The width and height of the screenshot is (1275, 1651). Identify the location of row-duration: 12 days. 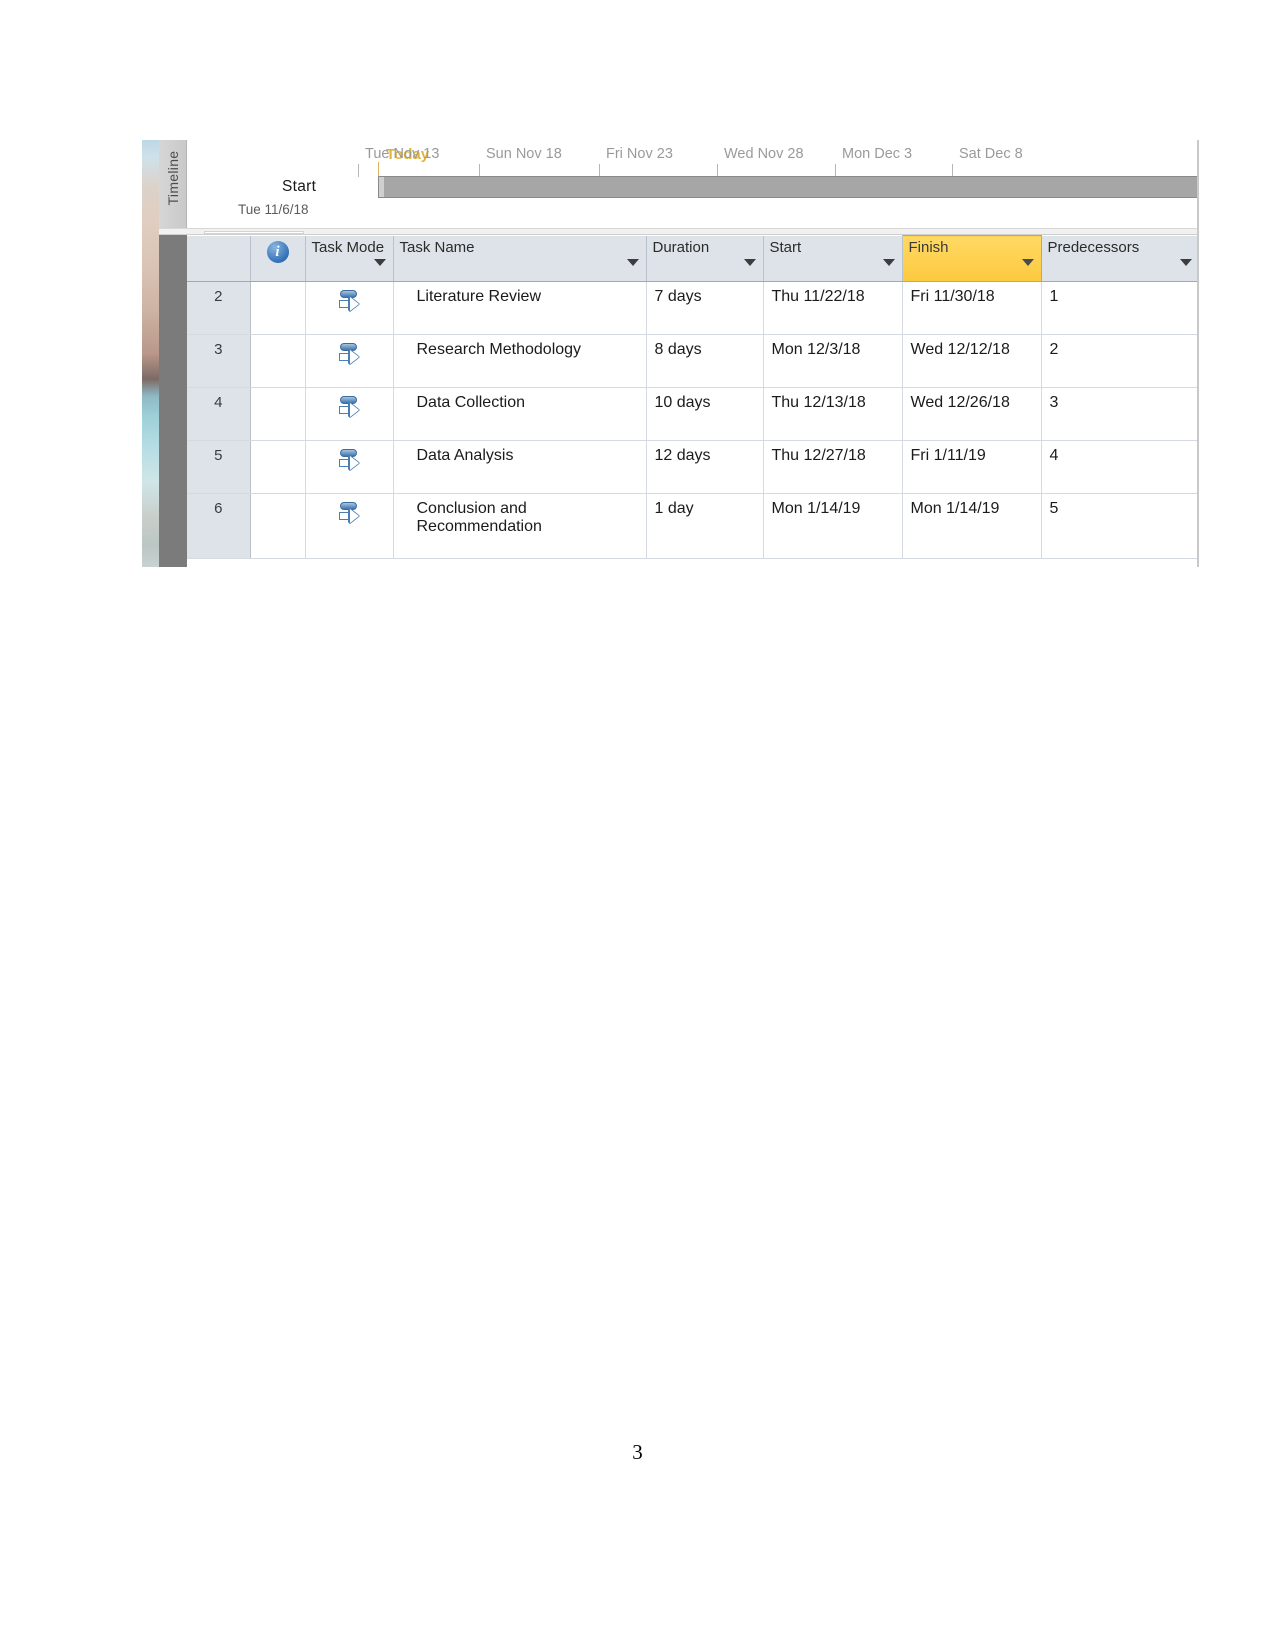
(705, 467).